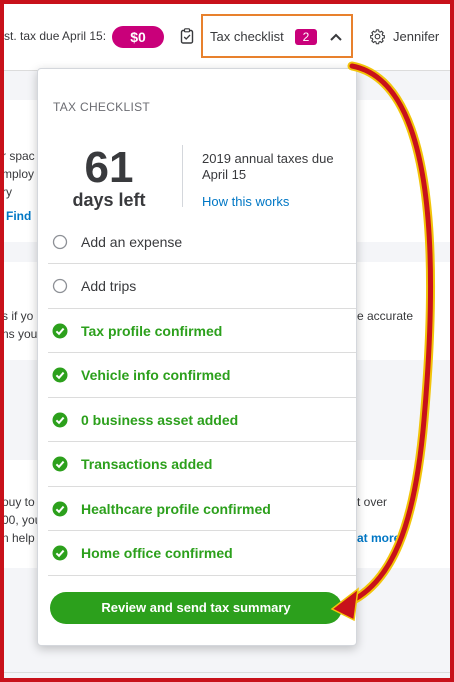 Image resolution: width=454 pixels, height=682 pixels. I want to click on checklist-item: Healthcare profile confirmed, so click(202, 509).